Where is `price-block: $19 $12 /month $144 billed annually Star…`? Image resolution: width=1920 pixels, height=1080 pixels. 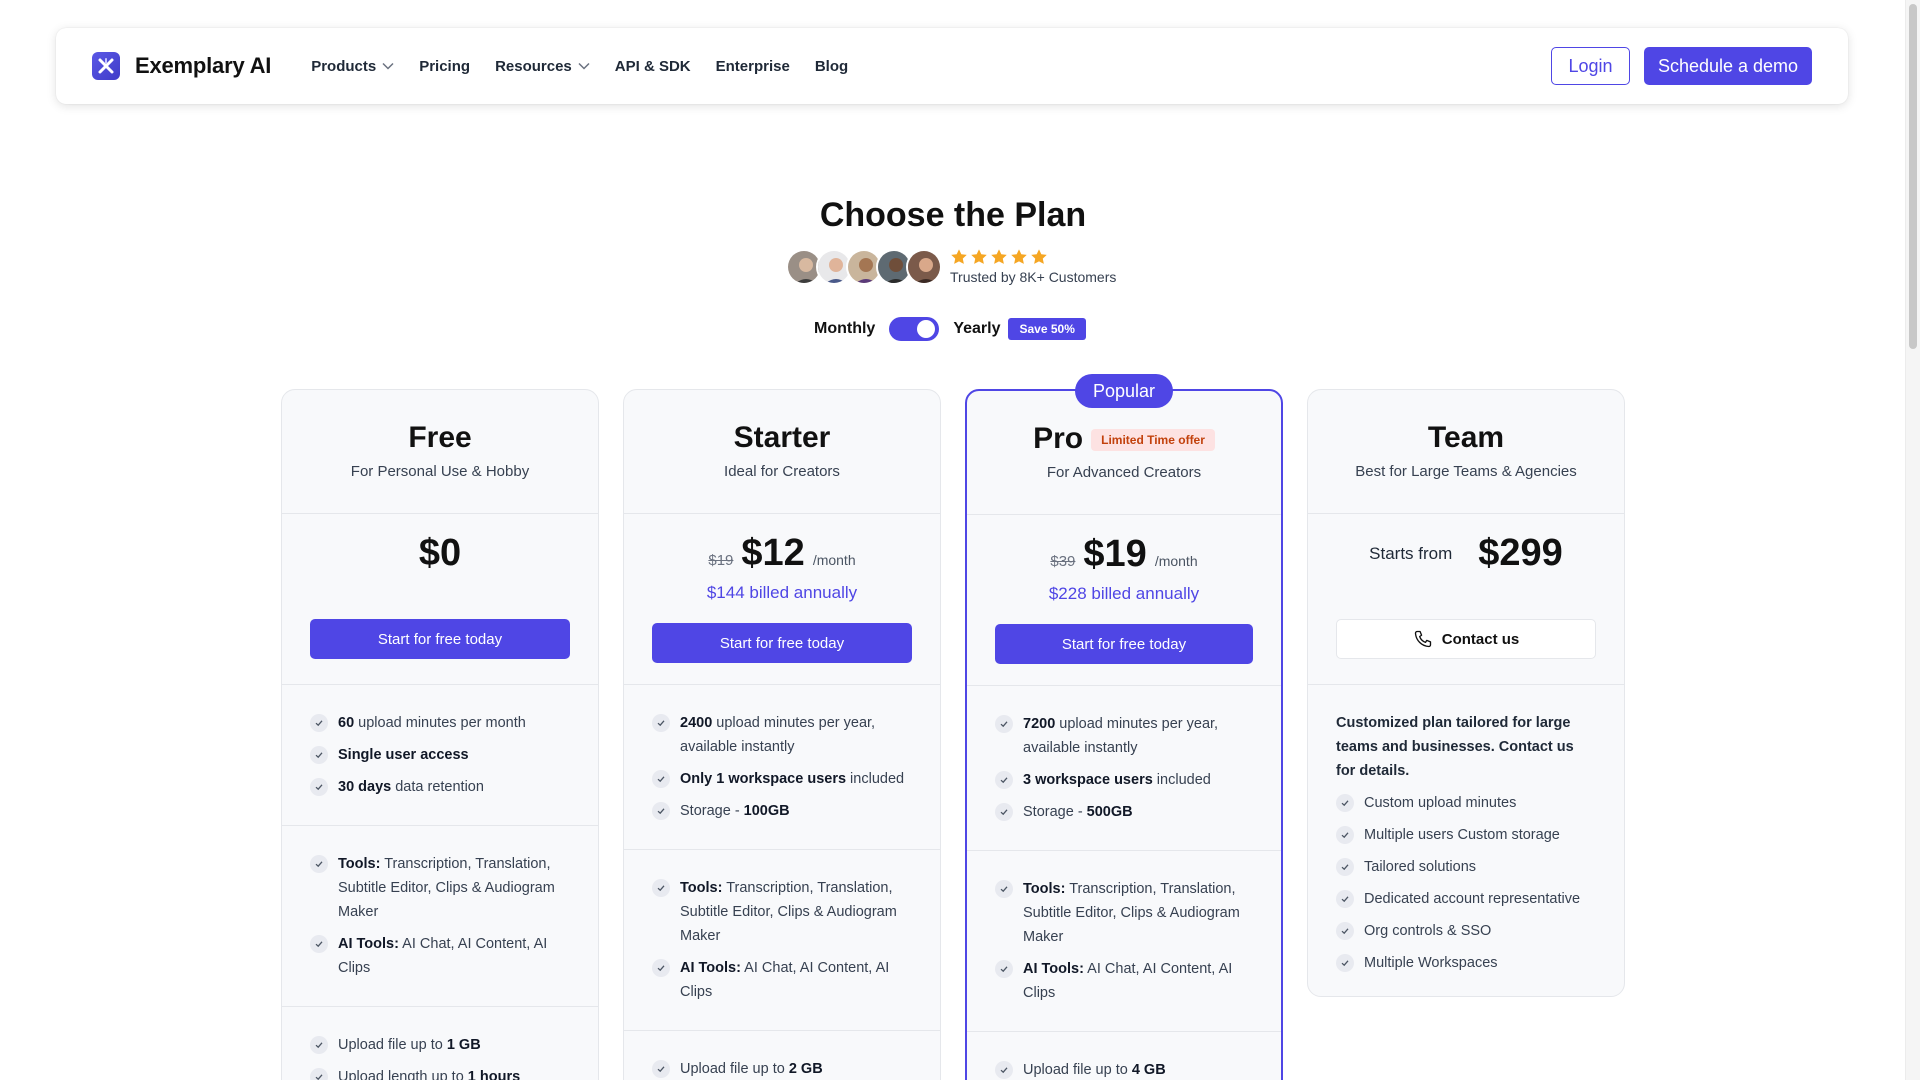
price-block: $19 $12 /month $144 billed annually Star… is located at coordinates (782, 599).